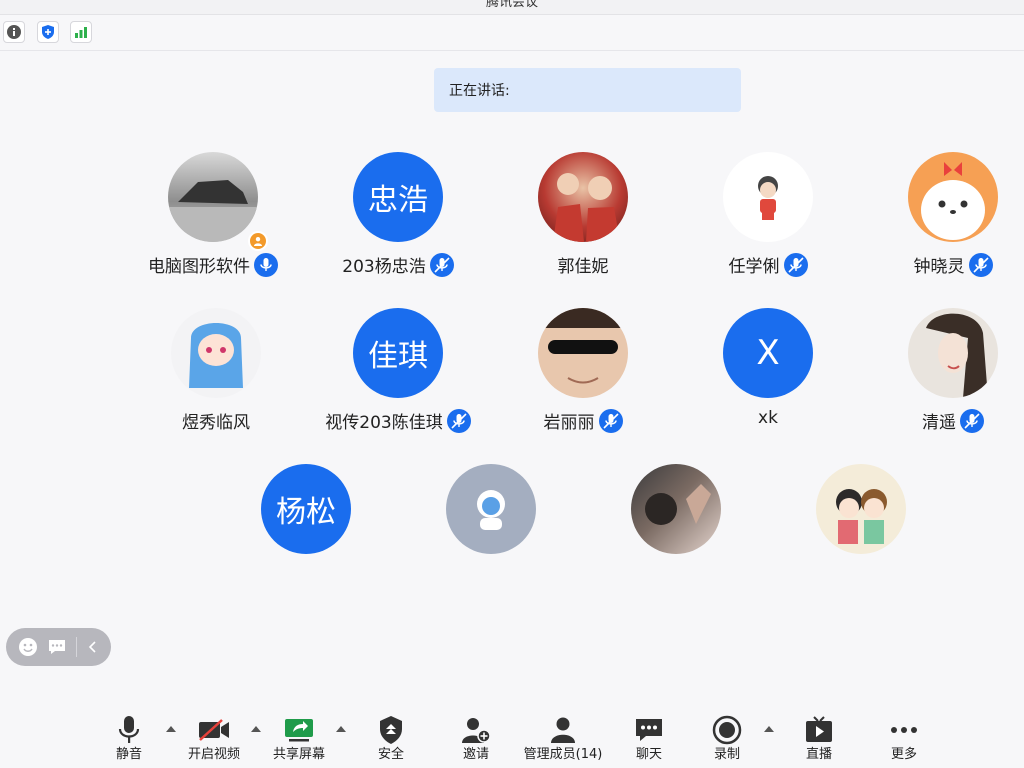 The width and height of the screenshot is (1024, 768). I want to click on share-options-caret-icon, so click(341, 729).